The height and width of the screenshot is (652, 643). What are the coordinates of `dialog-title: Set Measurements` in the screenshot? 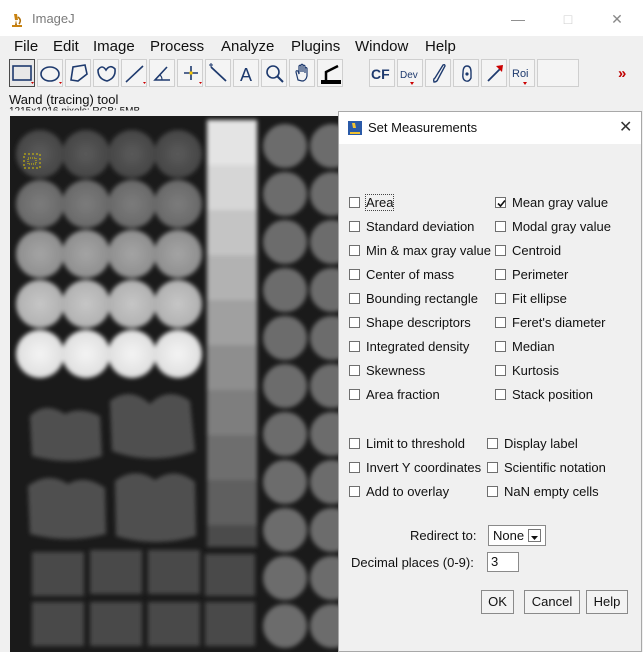 It's located at (423, 127).